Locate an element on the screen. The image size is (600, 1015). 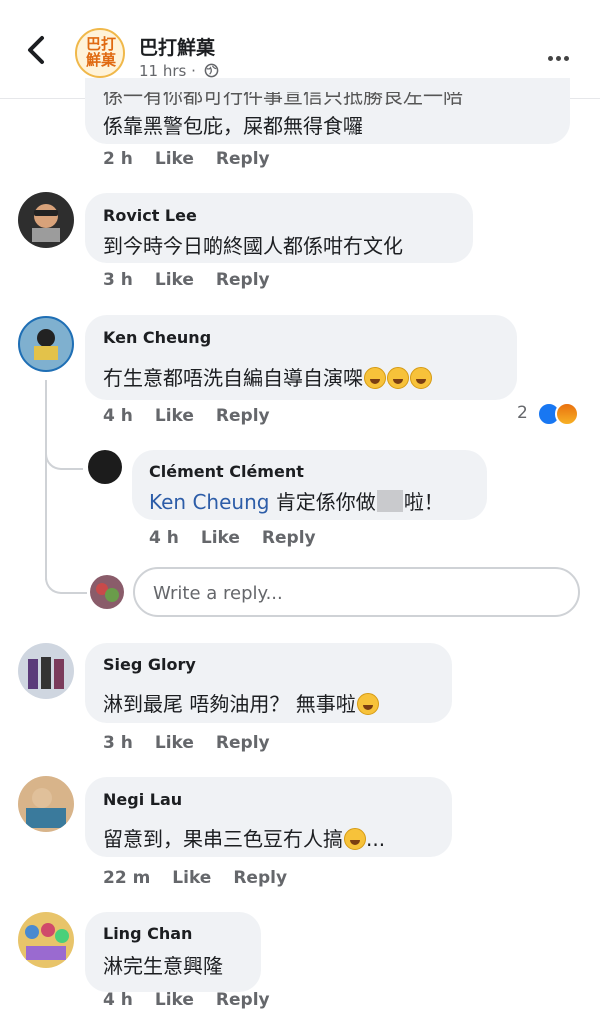
reply-actions: 4 h Like Reply is located at coordinates (243, 538).